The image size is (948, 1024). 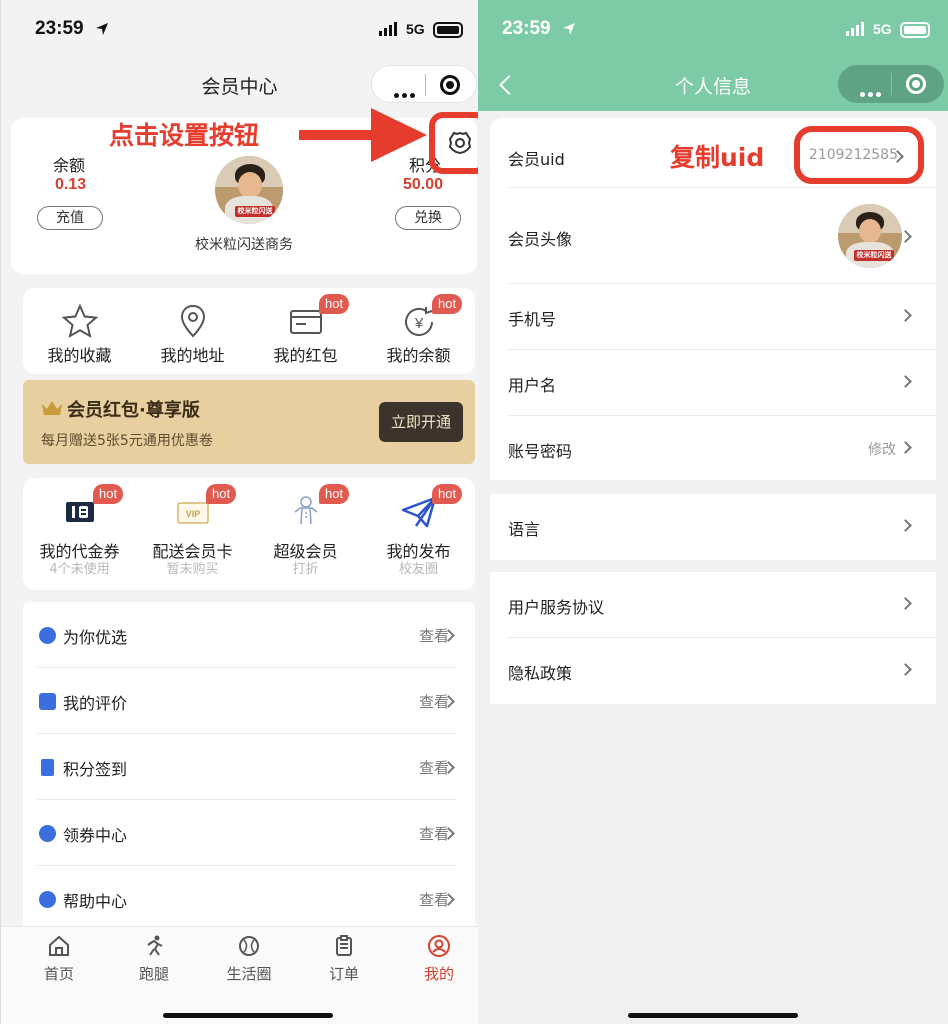 What do you see at coordinates (540, 239) in the screenshot?
I see `avatar-label: 会员头像` at bounding box center [540, 239].